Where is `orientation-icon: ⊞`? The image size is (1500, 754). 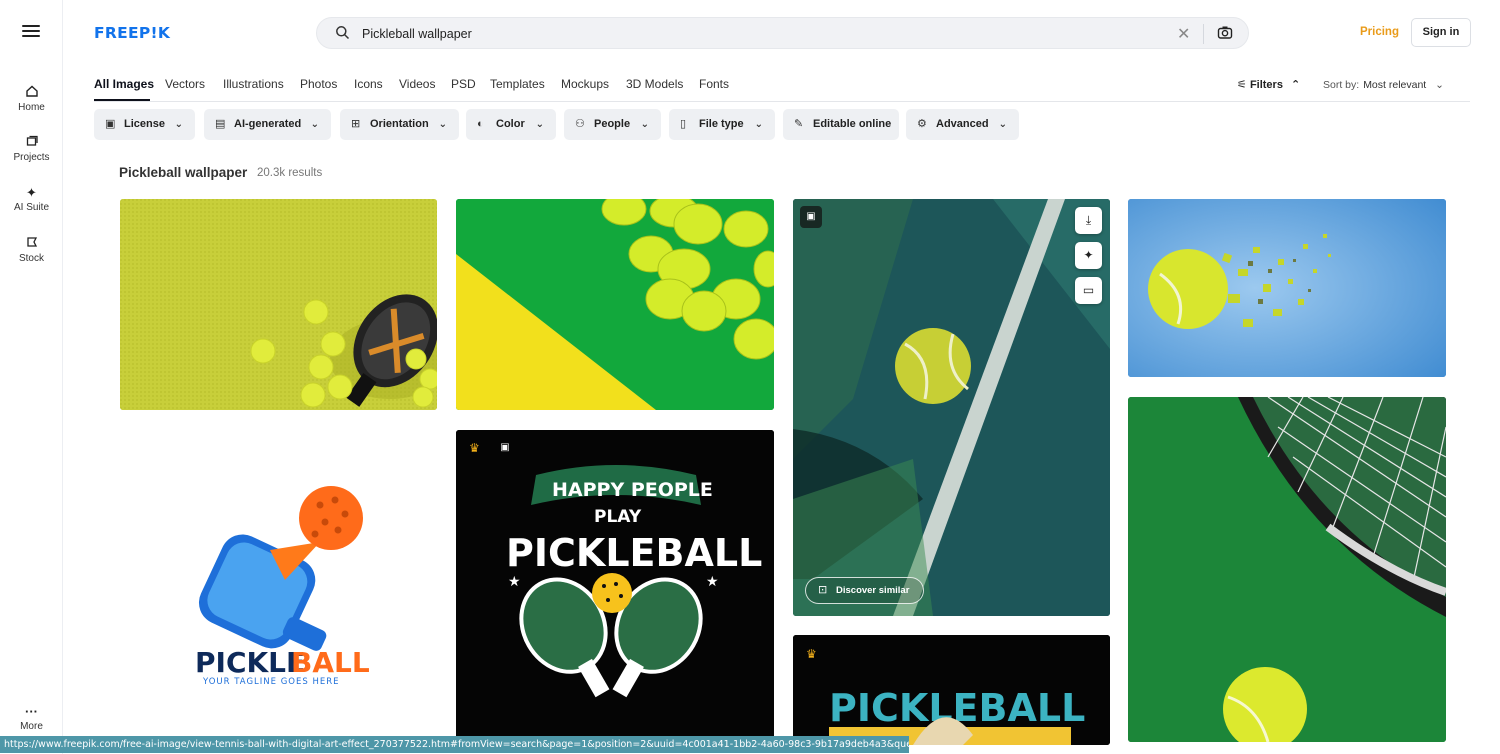
orientation-icon: ⊞ is located at coordinates (356, 124).